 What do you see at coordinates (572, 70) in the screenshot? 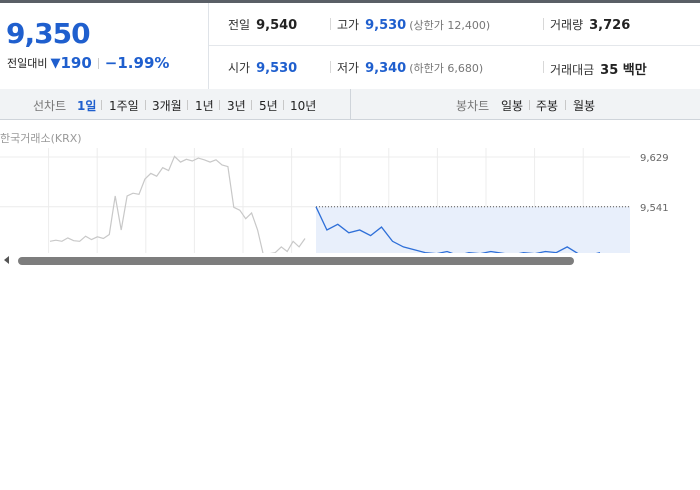
I see `trade-value-label: 거래대금` at bounding box center [572, 70].